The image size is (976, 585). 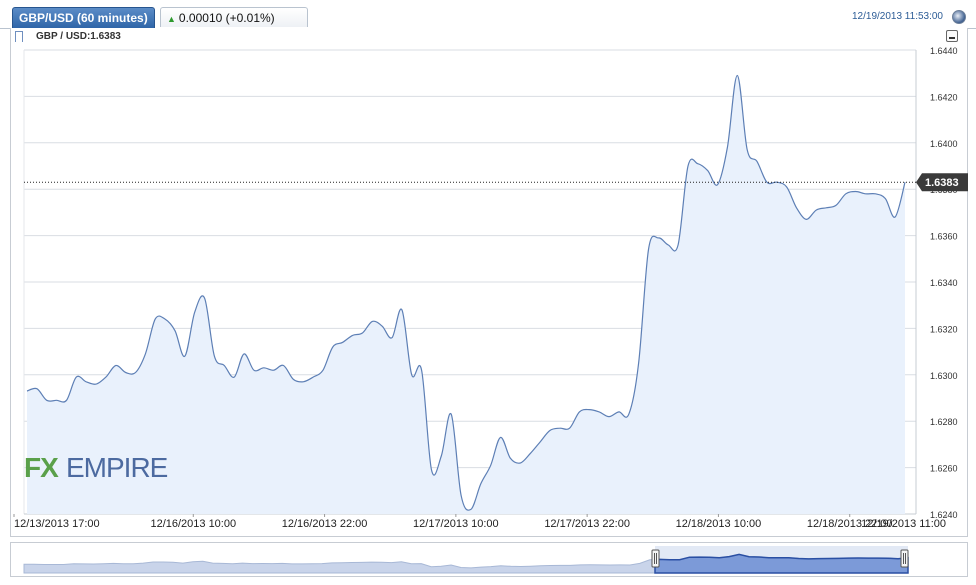 What do you see at coordinates (587, 524) in the screenshot?
I see `x-tick-label: 12/17/2013 22:00` at bounding box center [587, 524].